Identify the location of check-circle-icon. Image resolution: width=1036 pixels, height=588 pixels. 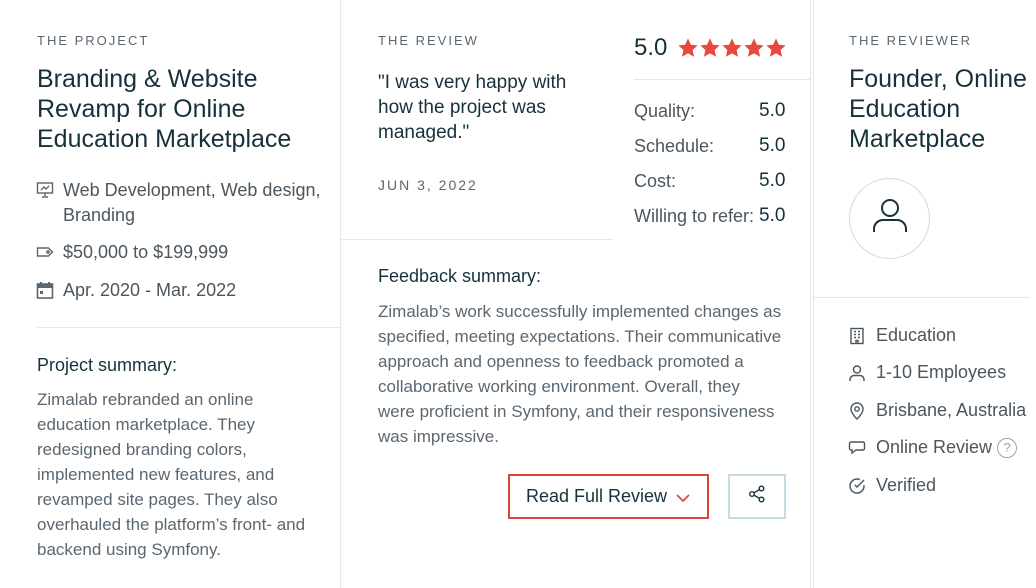
(857, 486).